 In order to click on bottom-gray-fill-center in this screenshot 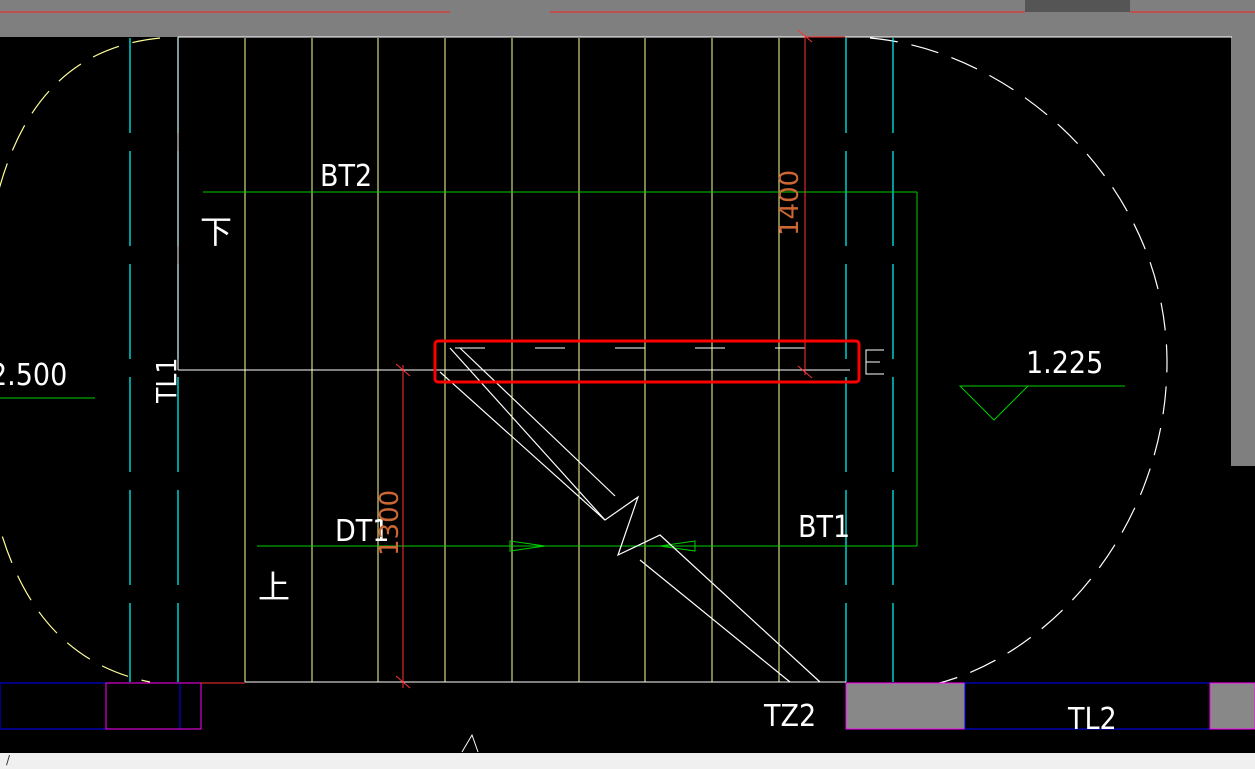, I will do `click(905, 706)`.